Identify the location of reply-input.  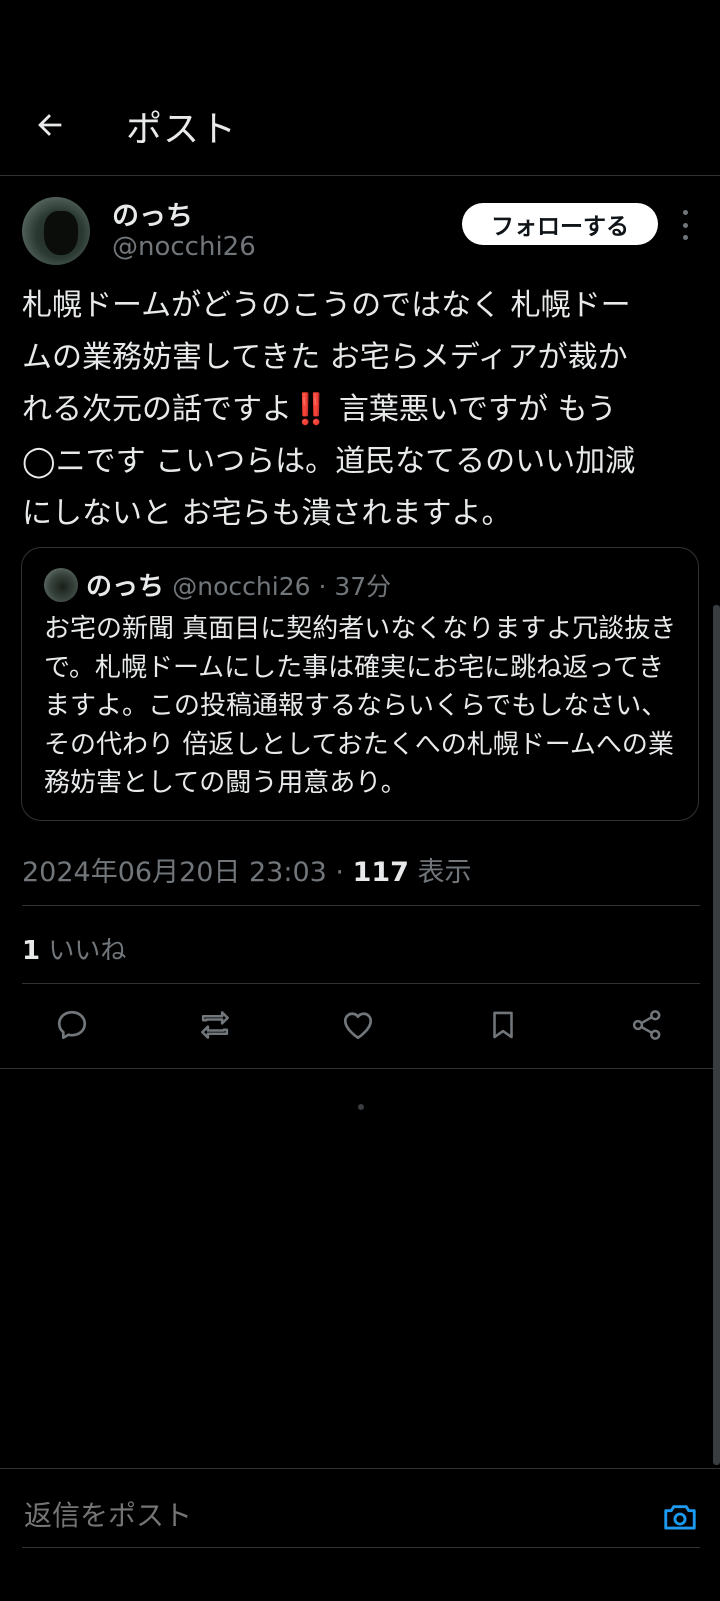
(324, 1516).